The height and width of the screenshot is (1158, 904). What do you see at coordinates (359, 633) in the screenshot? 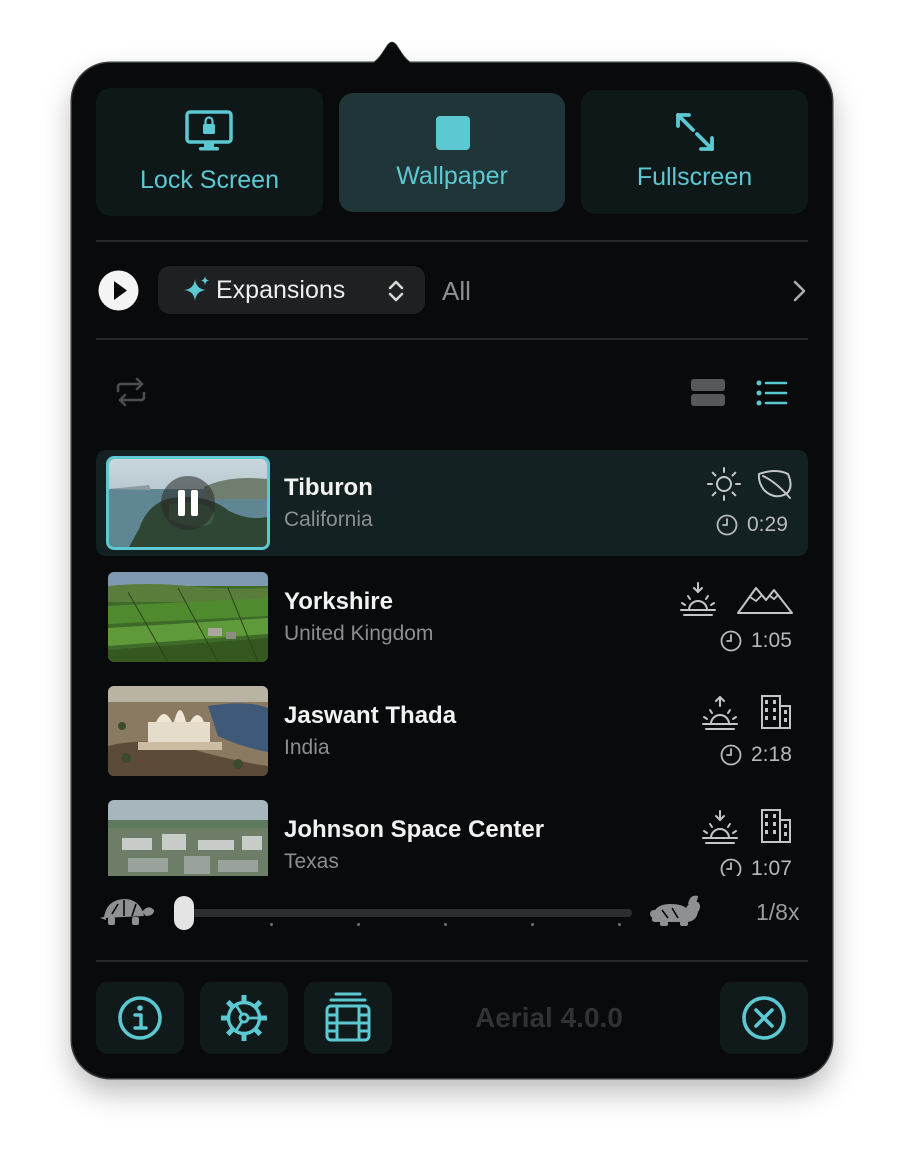
I see `video-subtitle: United Kingdom` at bounding box center [359, 633].